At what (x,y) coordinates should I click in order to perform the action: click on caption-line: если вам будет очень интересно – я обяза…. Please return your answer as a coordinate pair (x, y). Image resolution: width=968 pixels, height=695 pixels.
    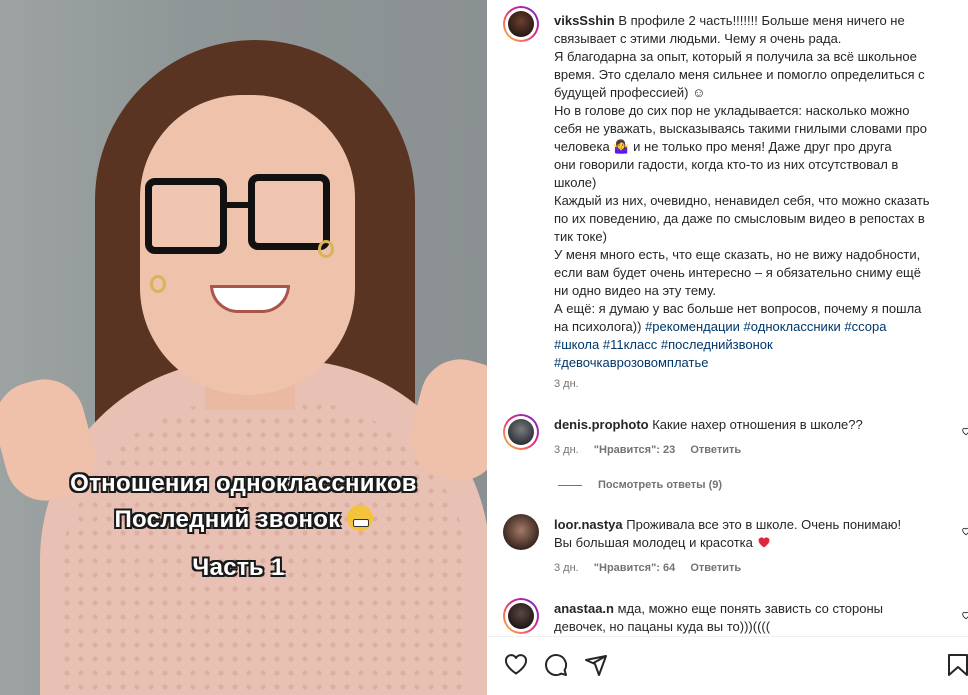
    Looking at the image, I should click on (737, 272).